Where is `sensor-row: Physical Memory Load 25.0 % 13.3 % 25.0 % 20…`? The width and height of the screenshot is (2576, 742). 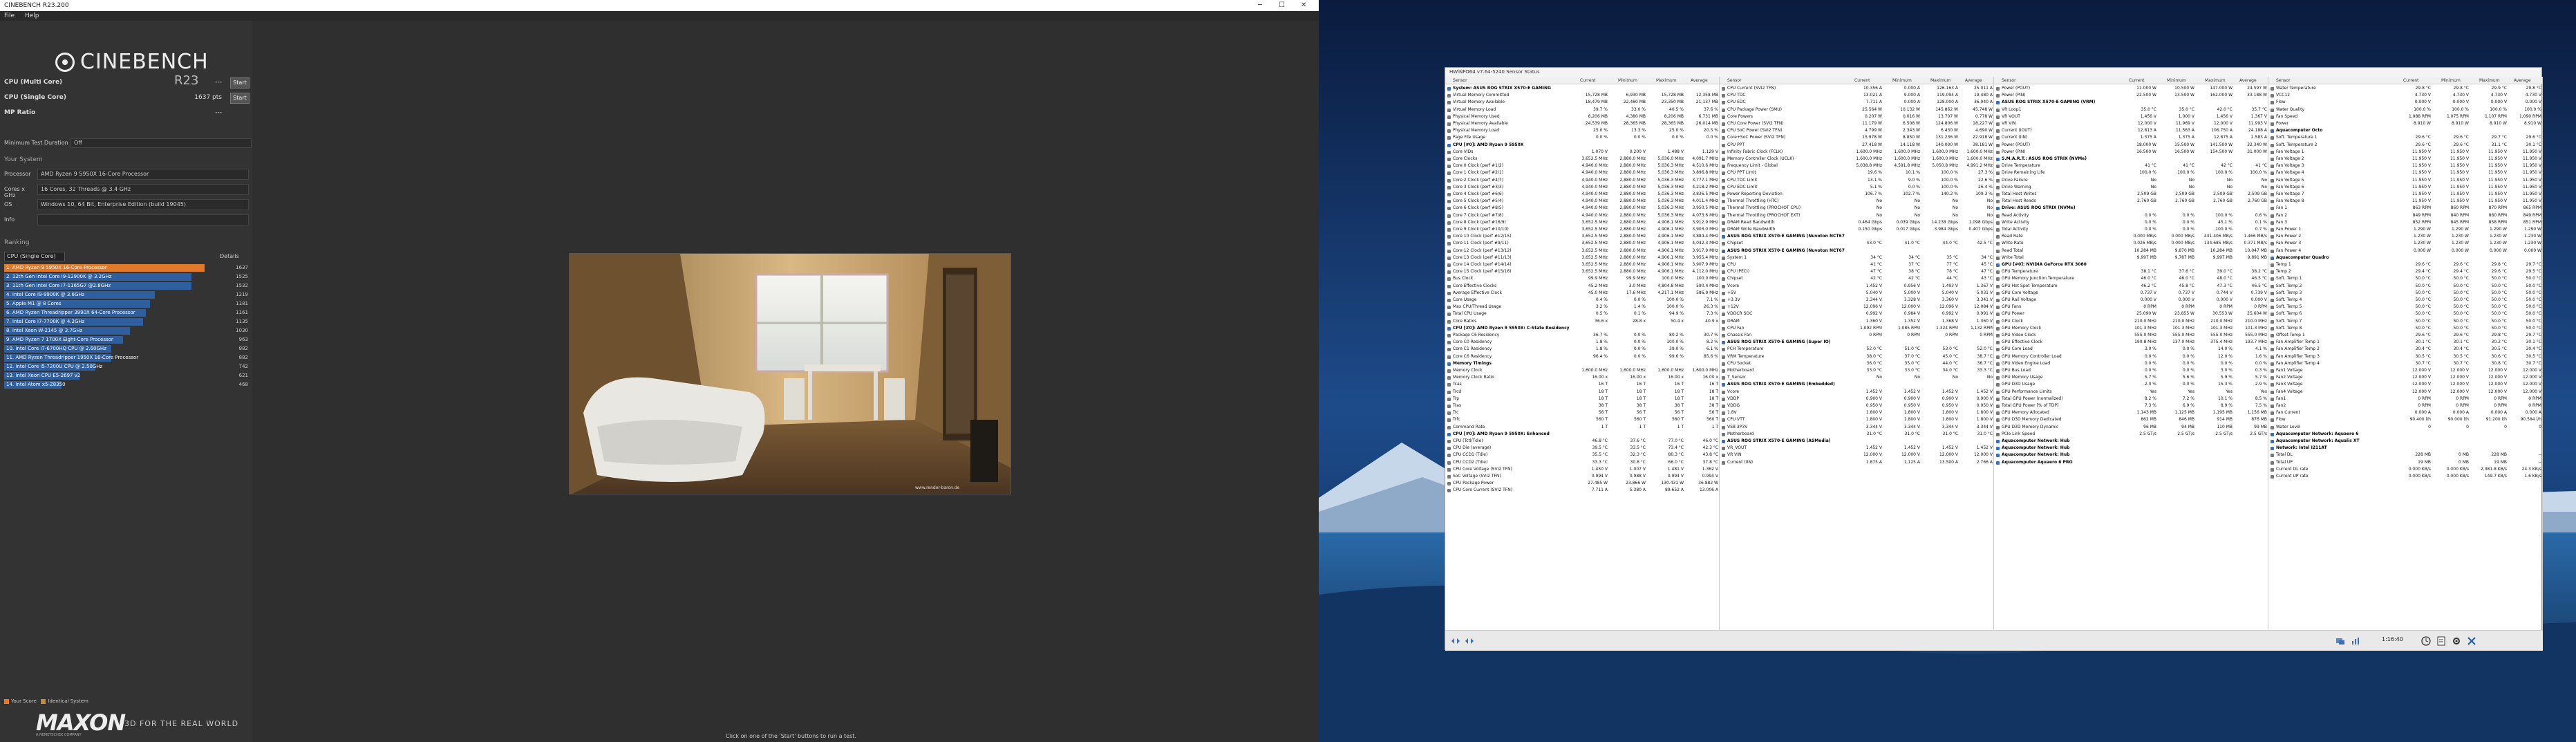
sensor-row: Physical Memory Load 25.0 % 13.3 % 25.0 % 20… is located at coordinates (1582, 130).